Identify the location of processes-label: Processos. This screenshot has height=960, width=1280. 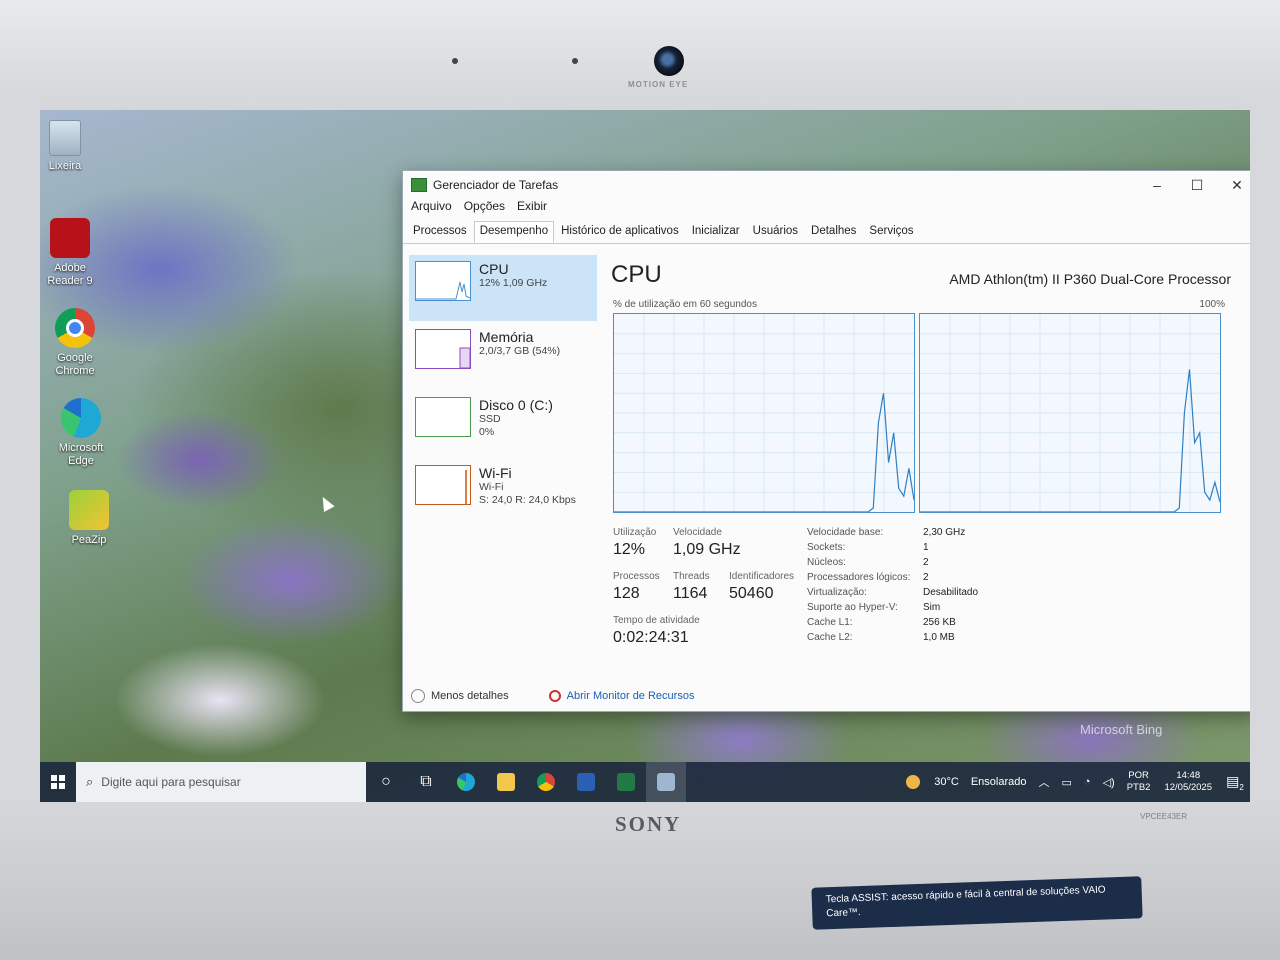
(636, 576).